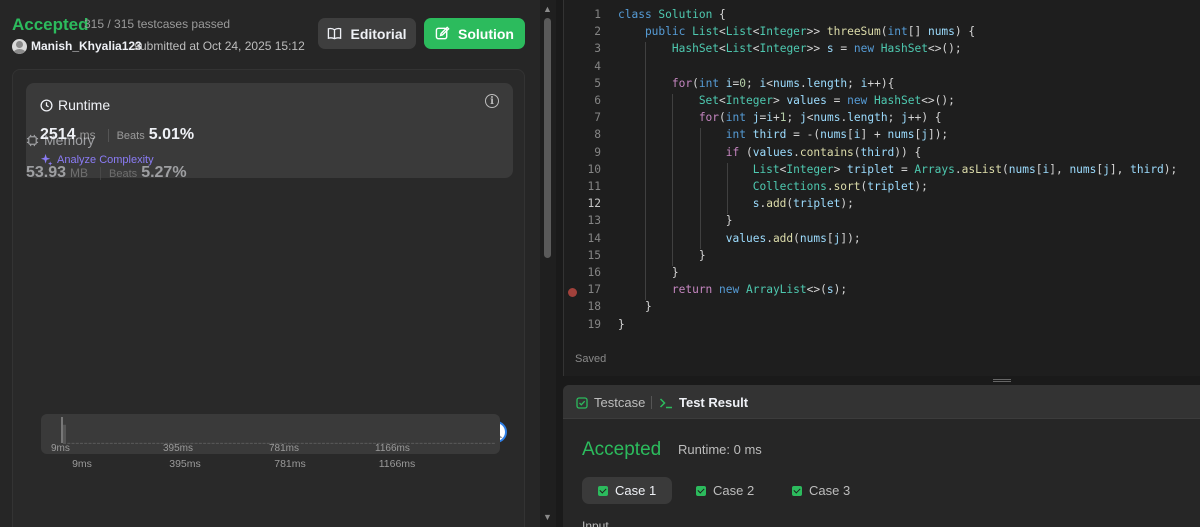  Describe the element at coordinates (882, 274) in the screenshot. I see `code-line: 16 }` at that location.